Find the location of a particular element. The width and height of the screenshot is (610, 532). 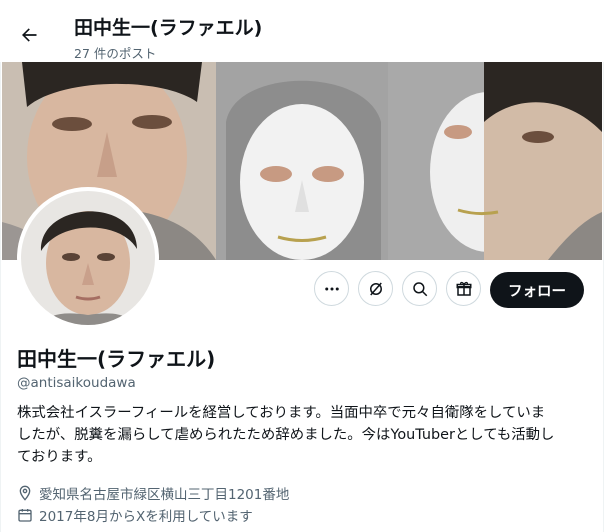

joined-text: 2017年8月からXを利用しています is located at coordinates (146, 517).